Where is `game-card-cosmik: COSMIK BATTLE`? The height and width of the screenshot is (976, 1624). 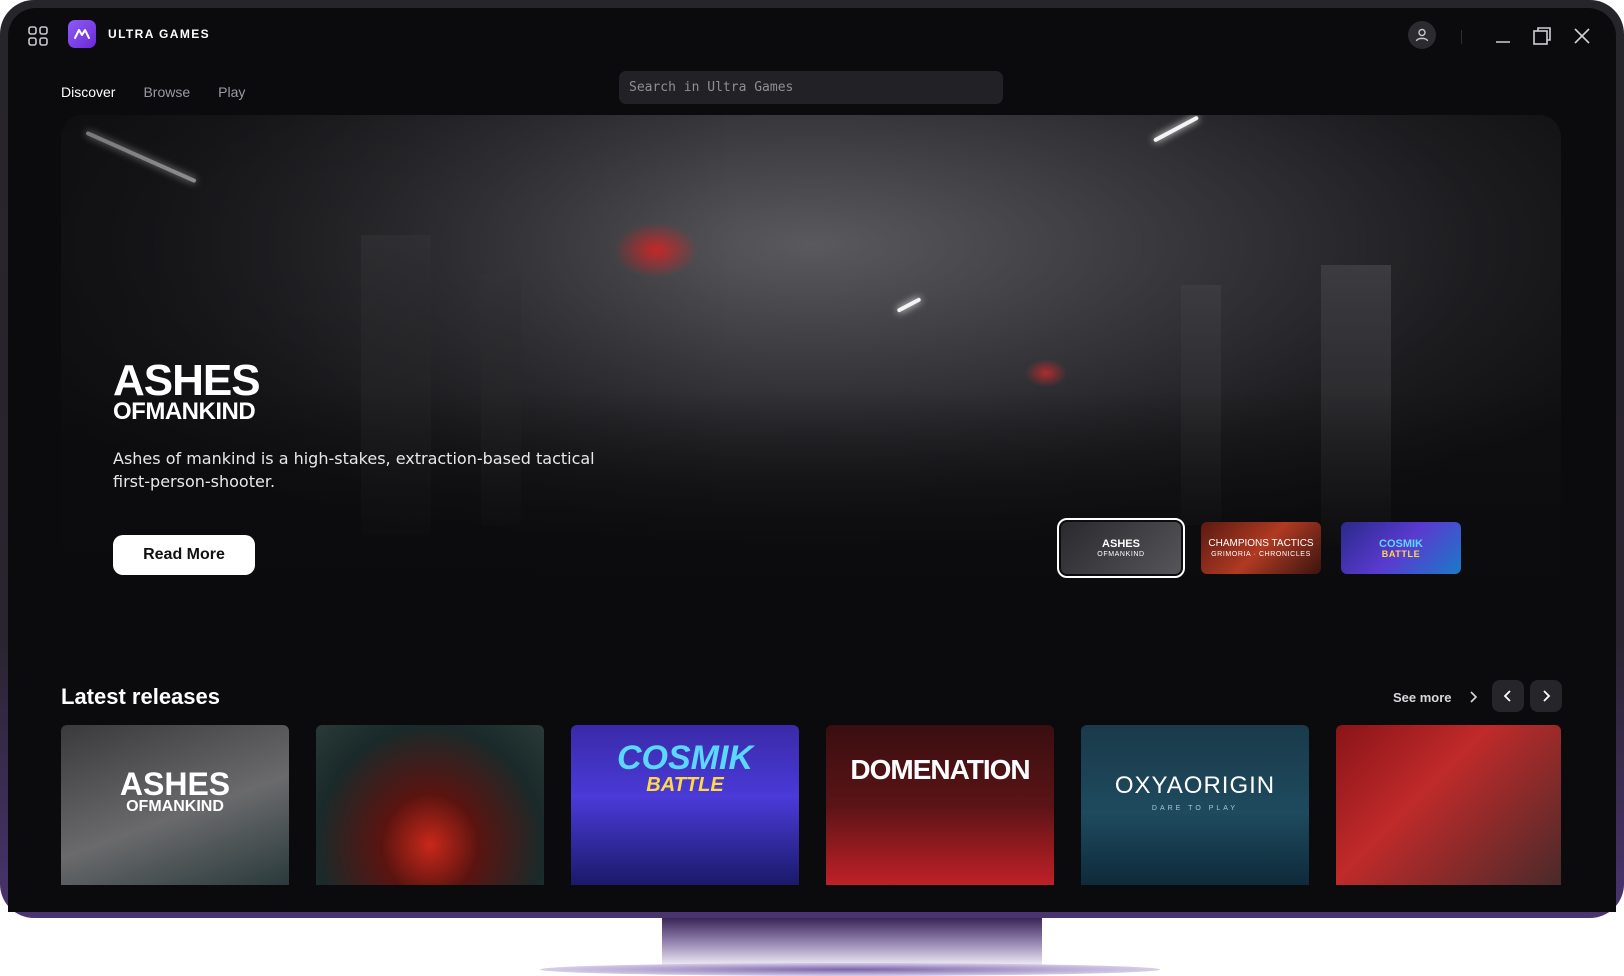 game-card-cosmik: COSMIK BATTLE is located at coordinates (685, 805).